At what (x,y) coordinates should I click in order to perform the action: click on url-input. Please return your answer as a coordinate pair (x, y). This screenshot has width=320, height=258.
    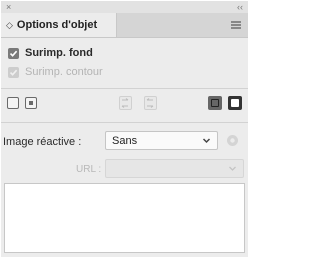
    Looking at the image, I should click on (174, 168).